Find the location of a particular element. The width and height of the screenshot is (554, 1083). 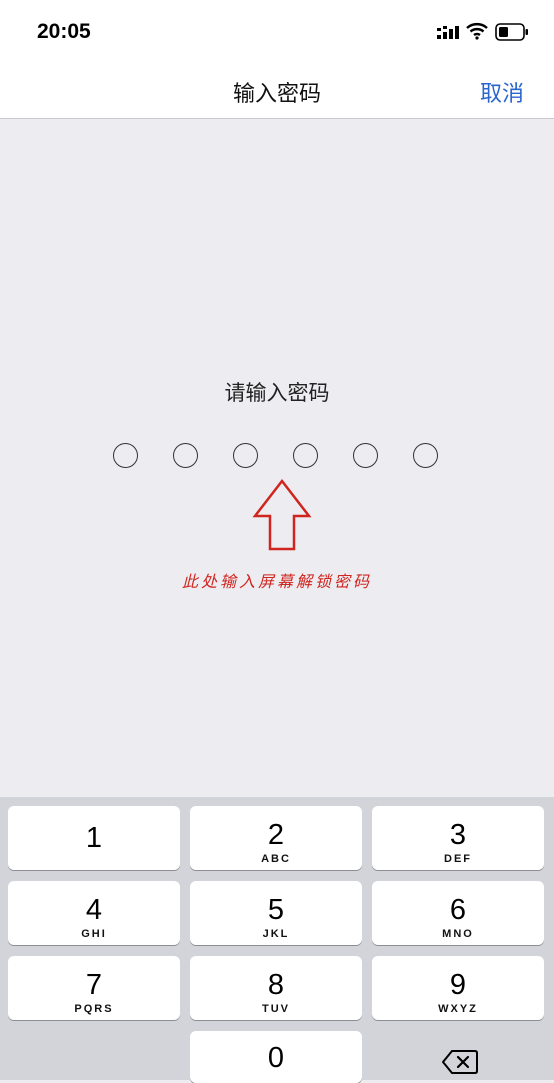

key-6: 6 MNO is located at coordinates (458, 913).